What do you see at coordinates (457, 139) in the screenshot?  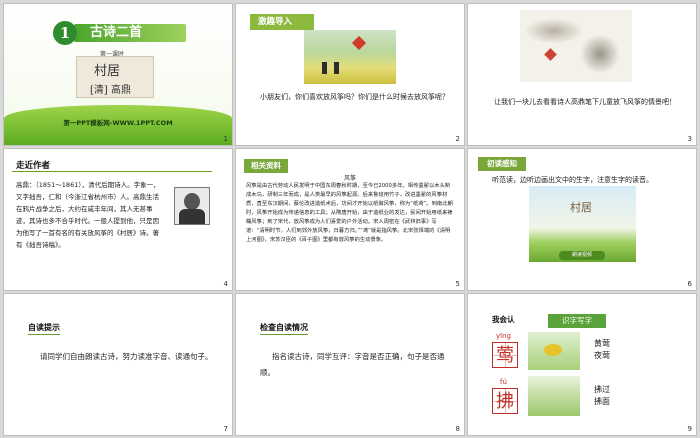 I see `slide-number: 2` at bounding box center [457, 139].